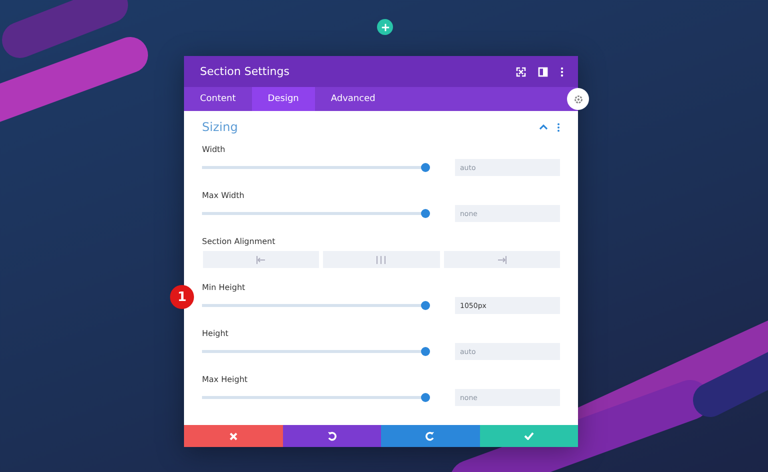 This screenshot has width=768, height=472. I want to click on undo-icon, so click(331, 436).